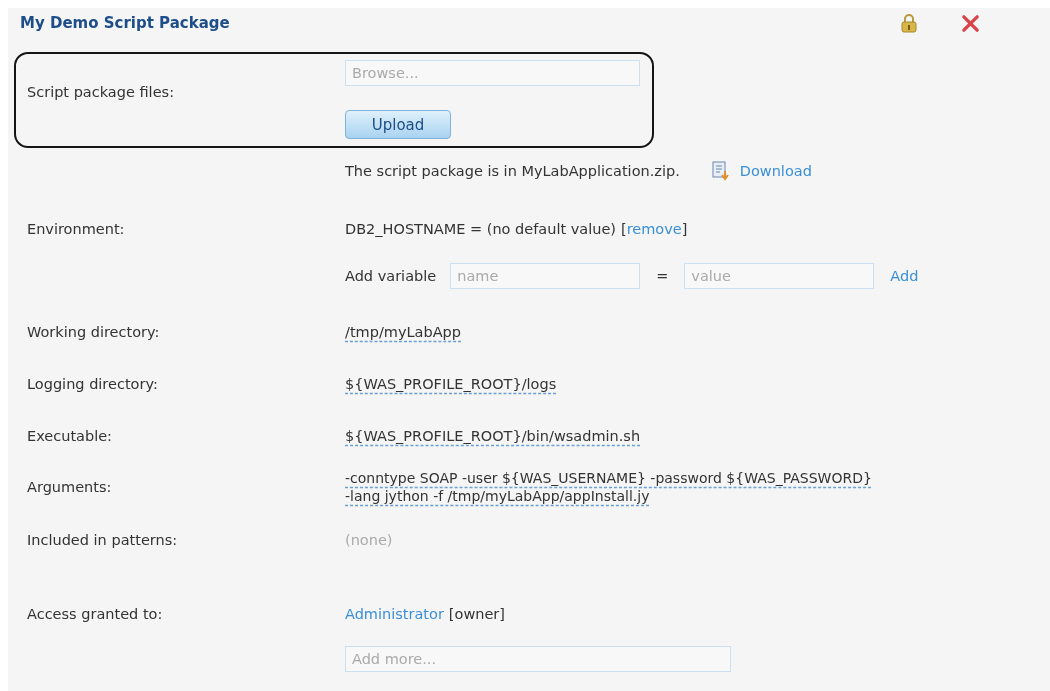 The height and width of the screenshot is (691, 1050). Describe the element at coordinates (103, 540) in the screenshot. I see `field-label: Included in patterns:` at that location.